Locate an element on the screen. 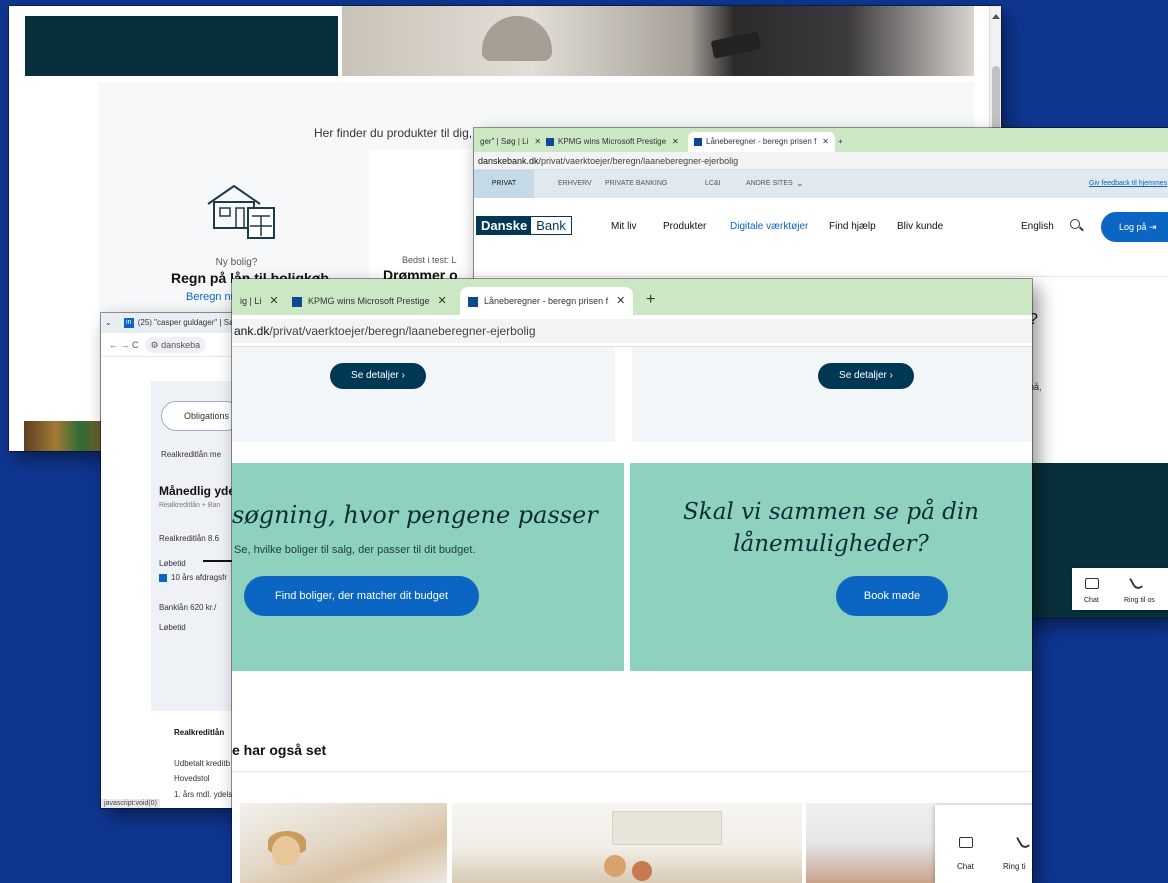 The height and width of the screenshot is (883, 1168). site-info-icon: ⚙ is located at coordinates (155, 345).